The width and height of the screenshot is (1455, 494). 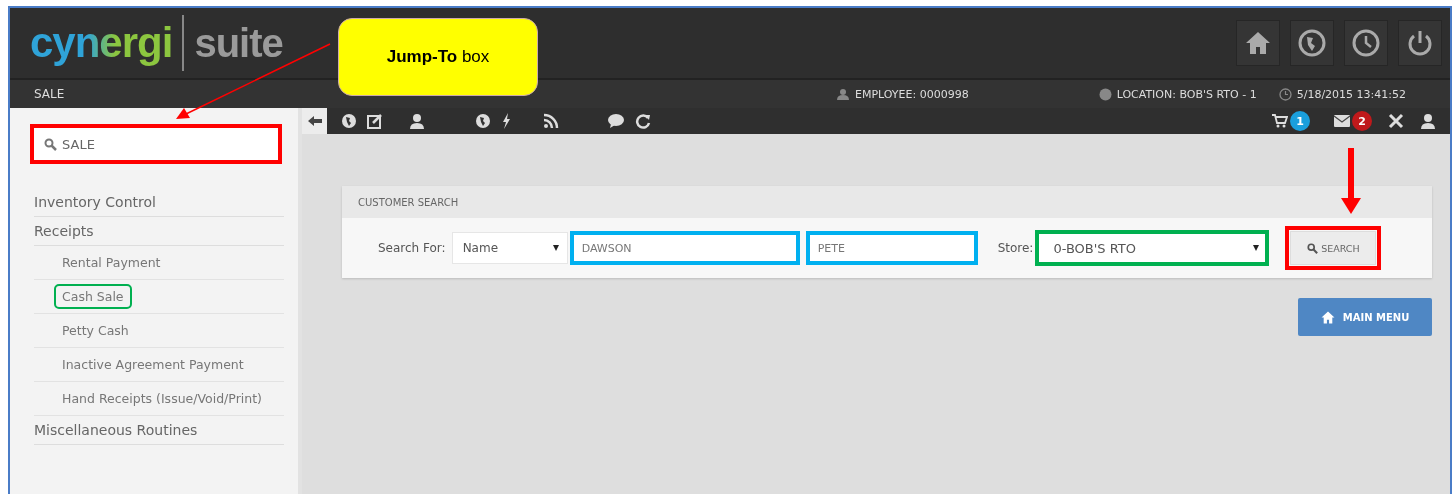 I want to click on location-label: LOCATION: BOB'S RTO - 1, so click(x=1186, y=94).